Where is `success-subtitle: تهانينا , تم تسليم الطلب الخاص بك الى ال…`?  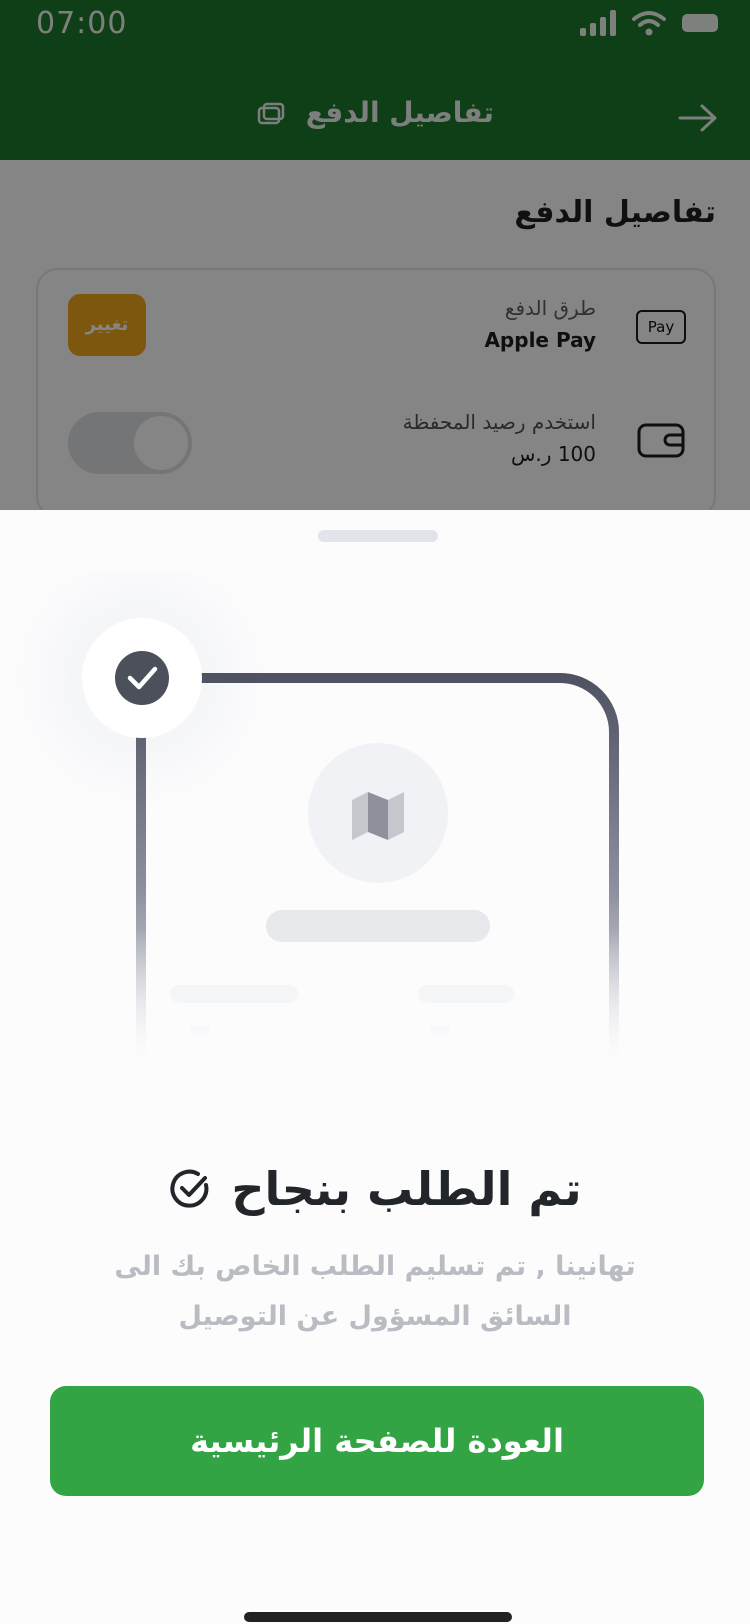 success-subtitle: تهانينا , تم تسليم الطلب الخاص بك الى ال… is located at coordinates (375, 1291).